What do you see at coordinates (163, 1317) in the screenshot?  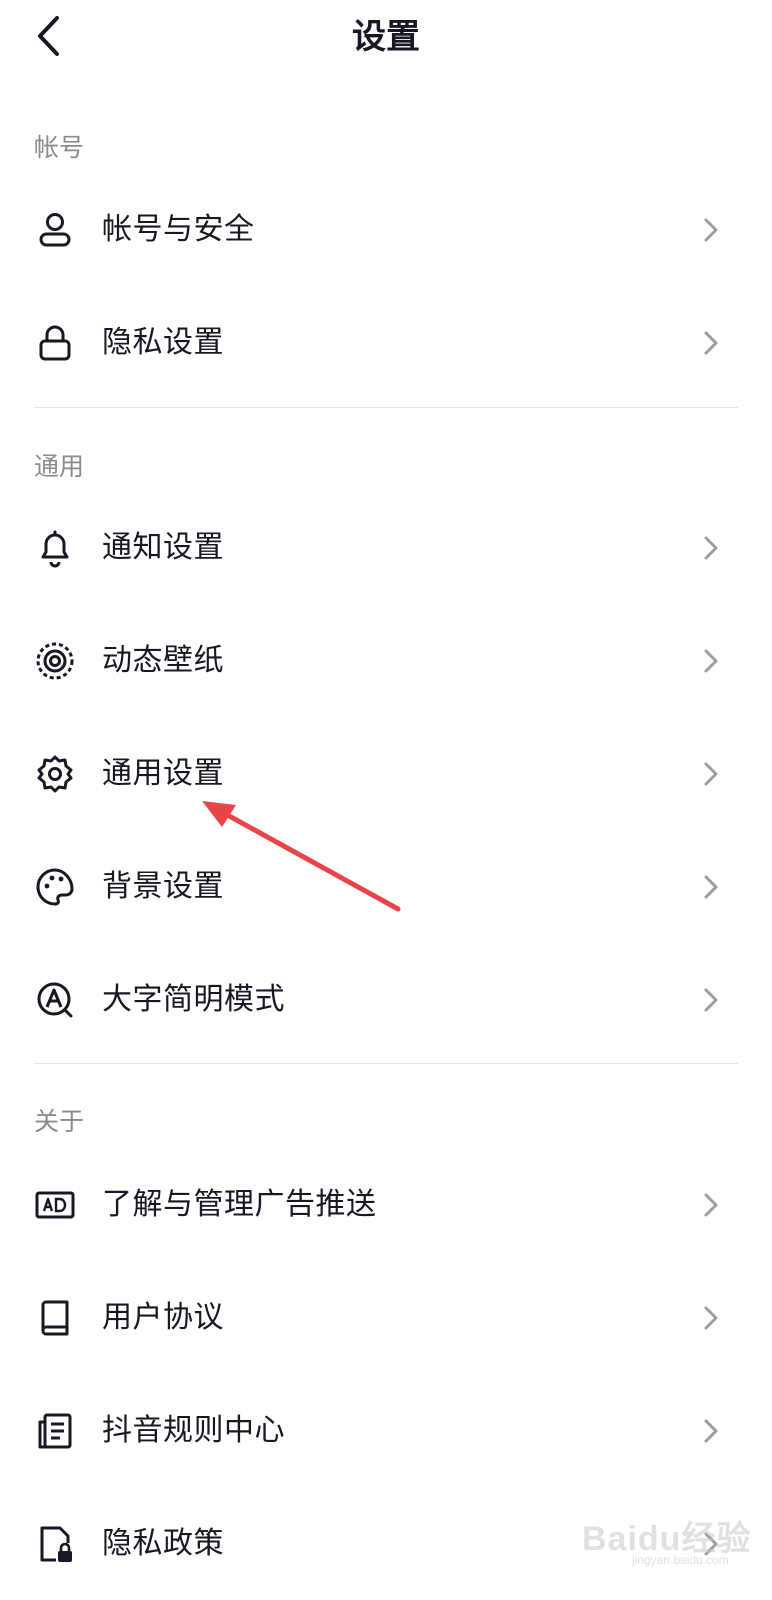 I see `row-label: 用户协议` at bounding box center [163, 1317].